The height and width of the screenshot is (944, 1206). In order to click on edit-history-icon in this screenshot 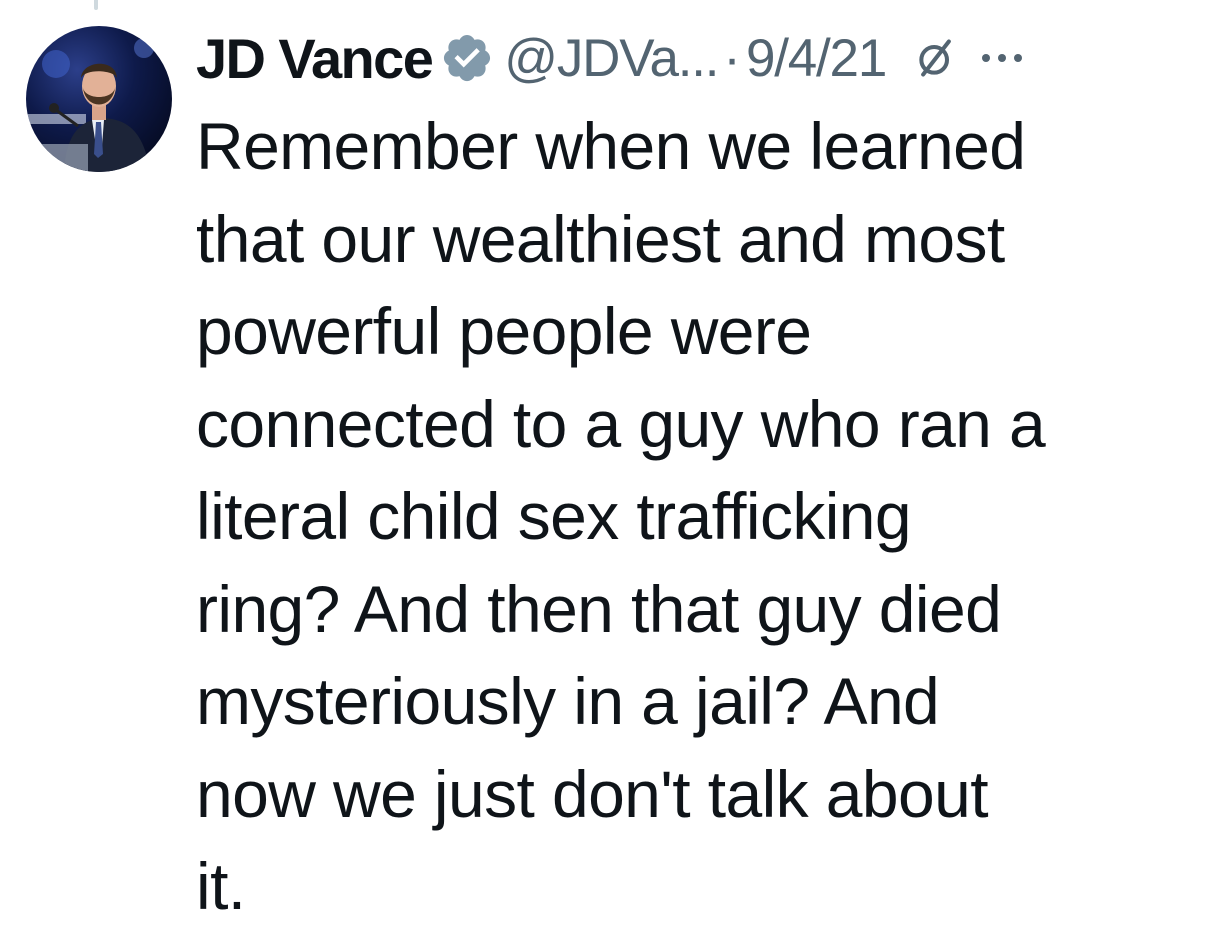, I will do `click(936, 58)`.